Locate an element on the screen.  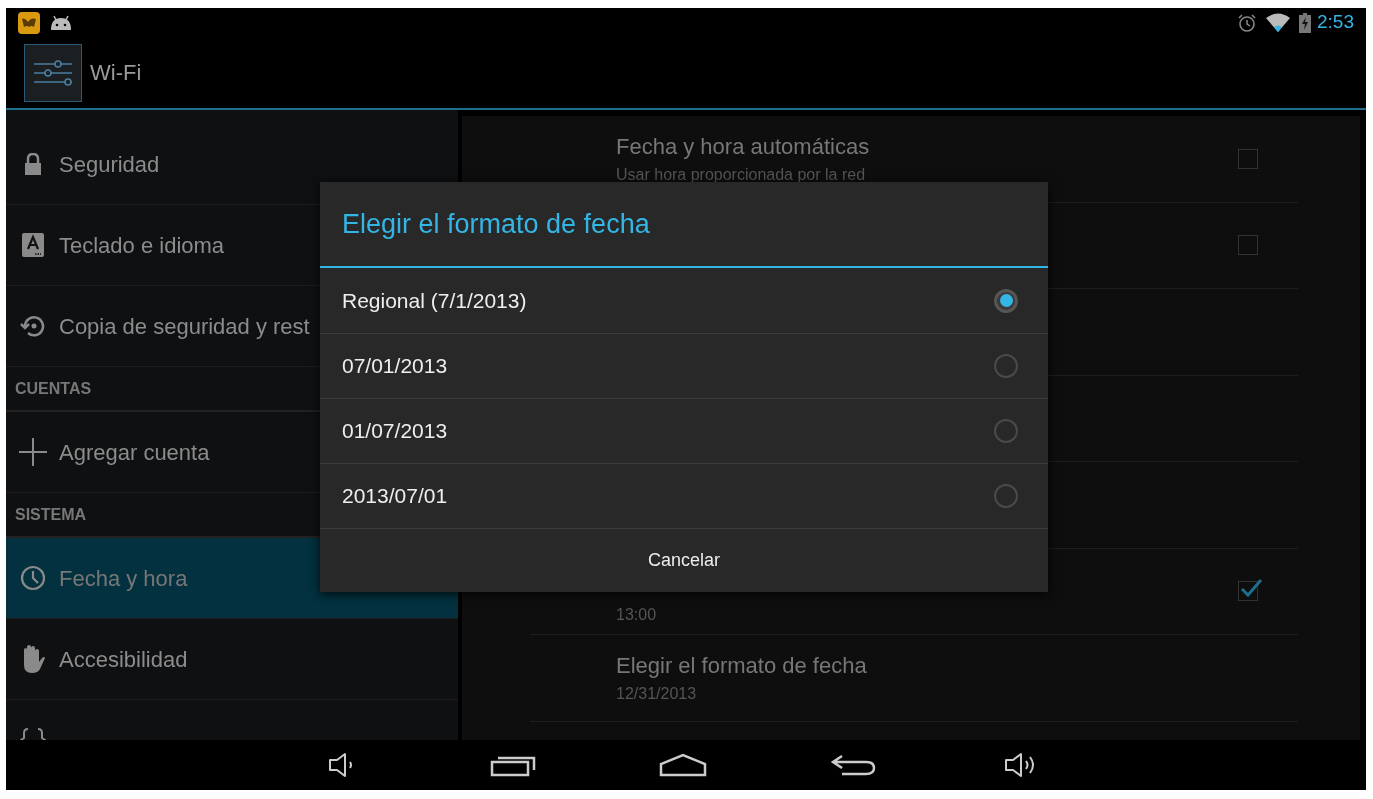
setting-summary: 13:00 is located at coordinates (637, 615).